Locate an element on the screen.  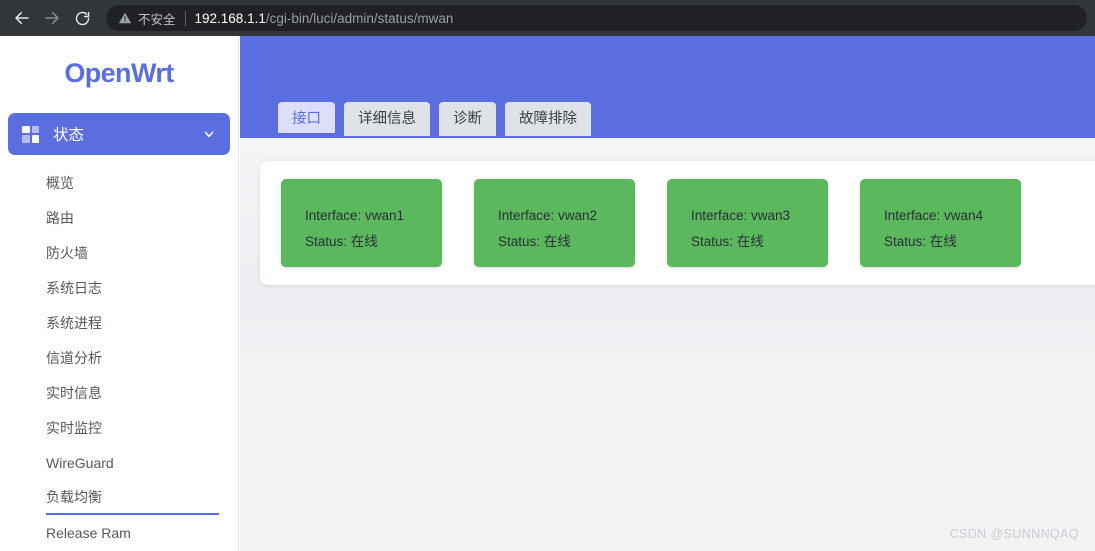
tab-detail: 详细信息 is located at coordinates (387, 119).